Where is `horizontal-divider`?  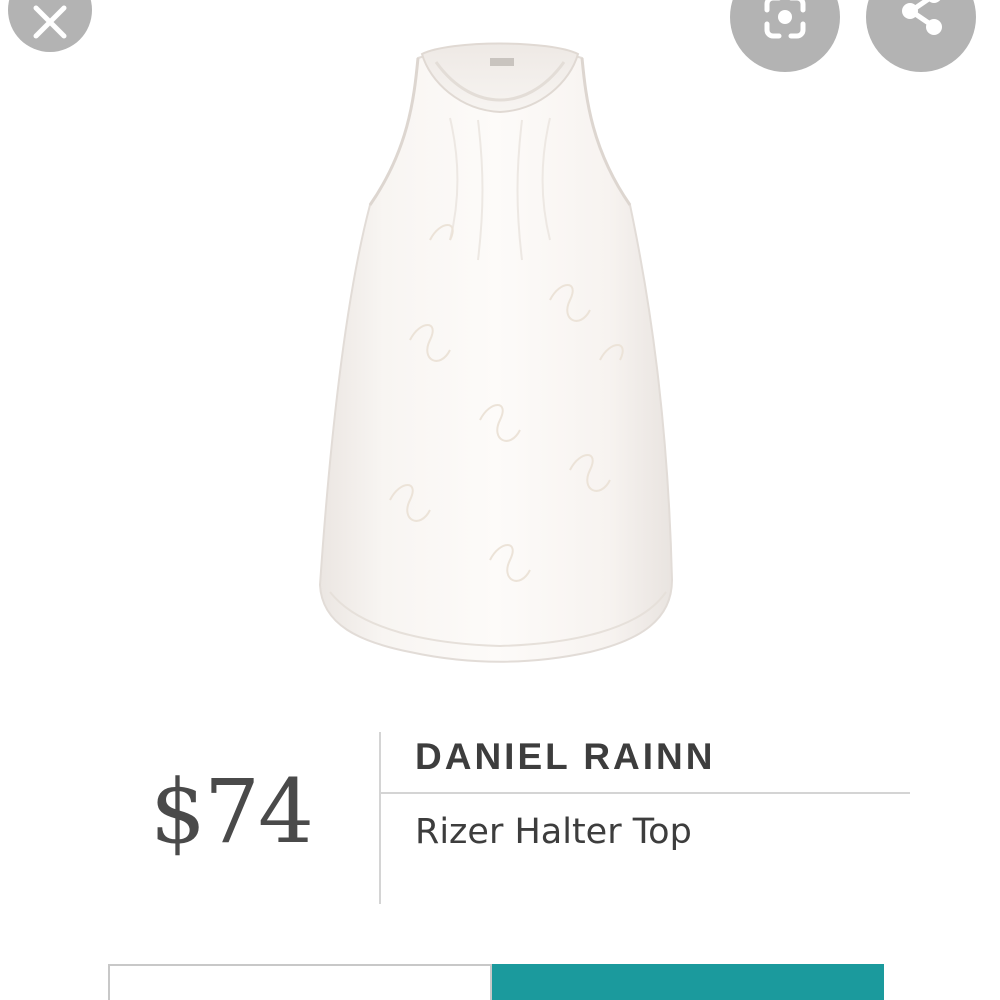 horizontal-divider is located at coordinates (645, 793).